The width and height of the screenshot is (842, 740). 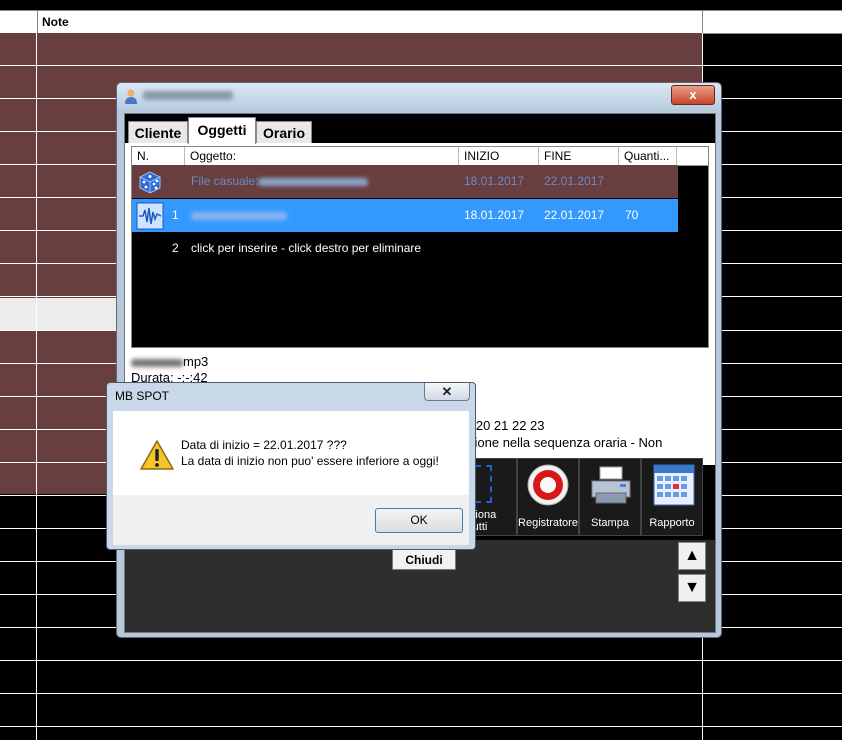 What do you see at coordinates (674, 485) in the screenshot?
I see `calendar-report-icon` at bounding box center [674, 485].